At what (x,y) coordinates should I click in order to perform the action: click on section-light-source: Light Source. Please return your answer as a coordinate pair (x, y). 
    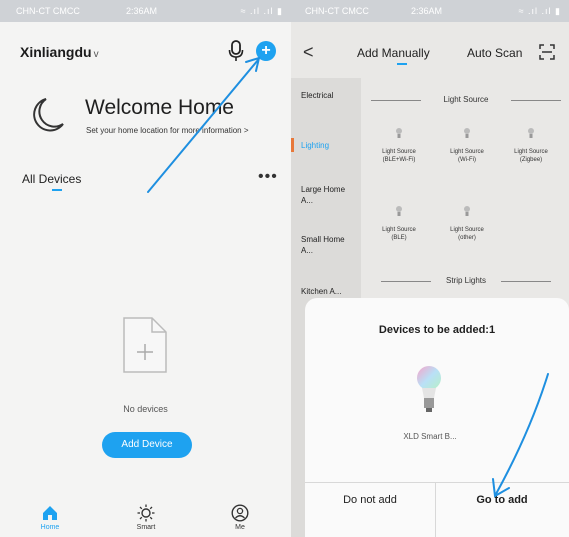
    Looking at the image, I should click on (466, 99).